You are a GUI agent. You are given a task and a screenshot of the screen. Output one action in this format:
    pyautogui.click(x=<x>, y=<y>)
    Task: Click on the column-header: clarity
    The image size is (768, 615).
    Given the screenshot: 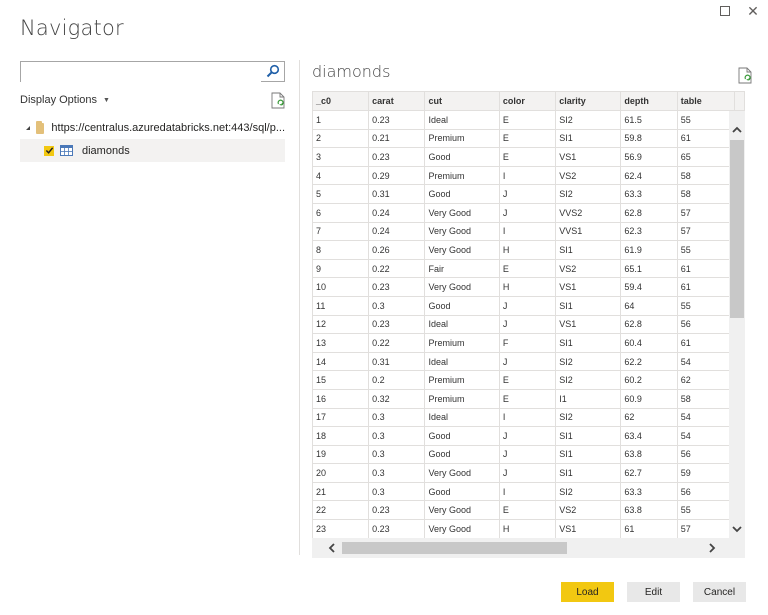 What is the action you would take?
    pyautogui.click(x=588, y=101)
    